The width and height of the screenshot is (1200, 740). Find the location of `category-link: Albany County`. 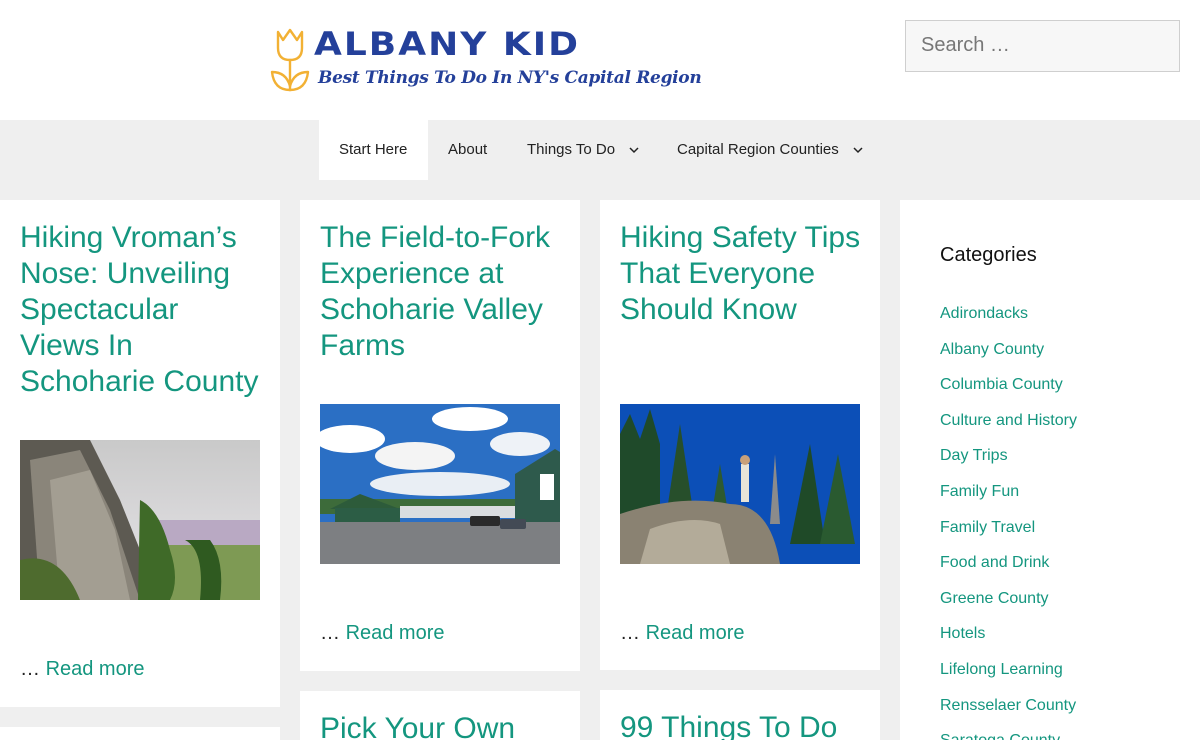

category-link: Albany County is located at coordinates (992, 350).